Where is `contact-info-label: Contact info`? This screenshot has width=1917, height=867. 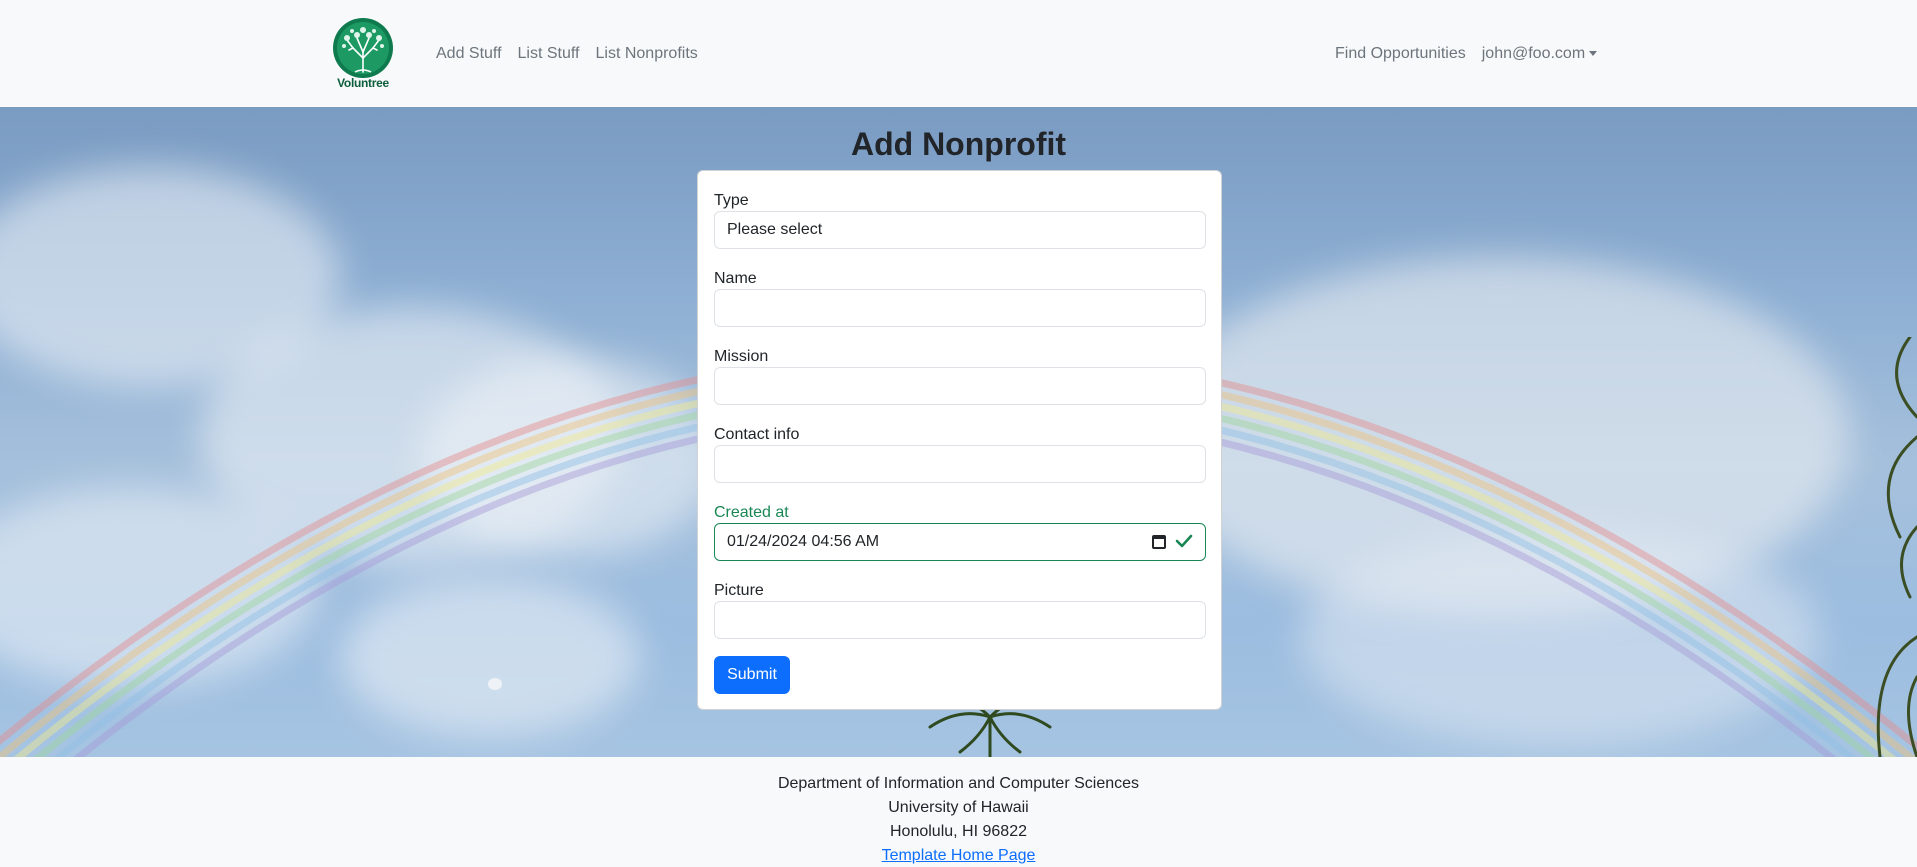
contact-info-label: Contact info is located at coordinates (757, 434).